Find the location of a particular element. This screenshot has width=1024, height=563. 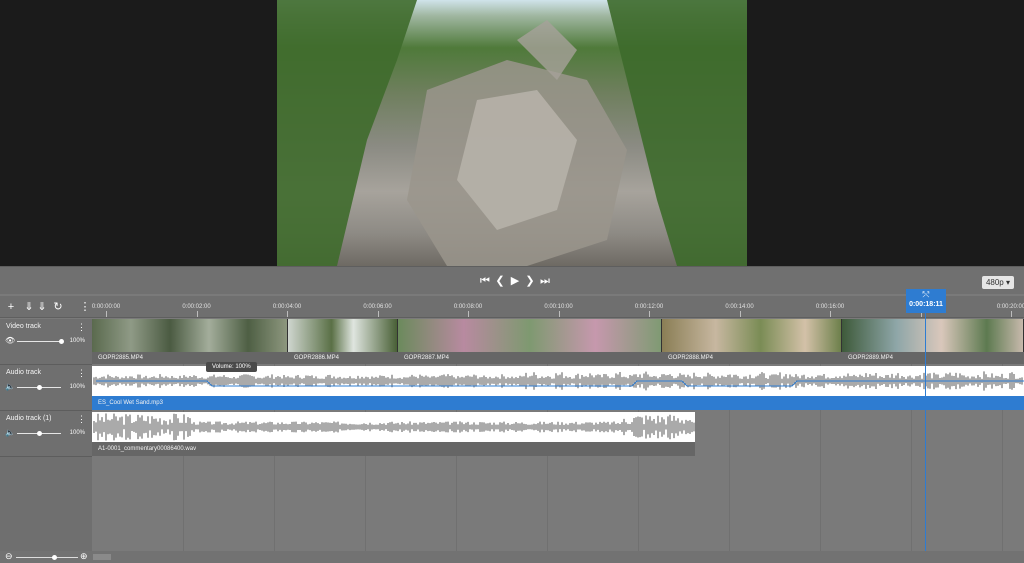

playhead-line is located at coordinates (925, 426).